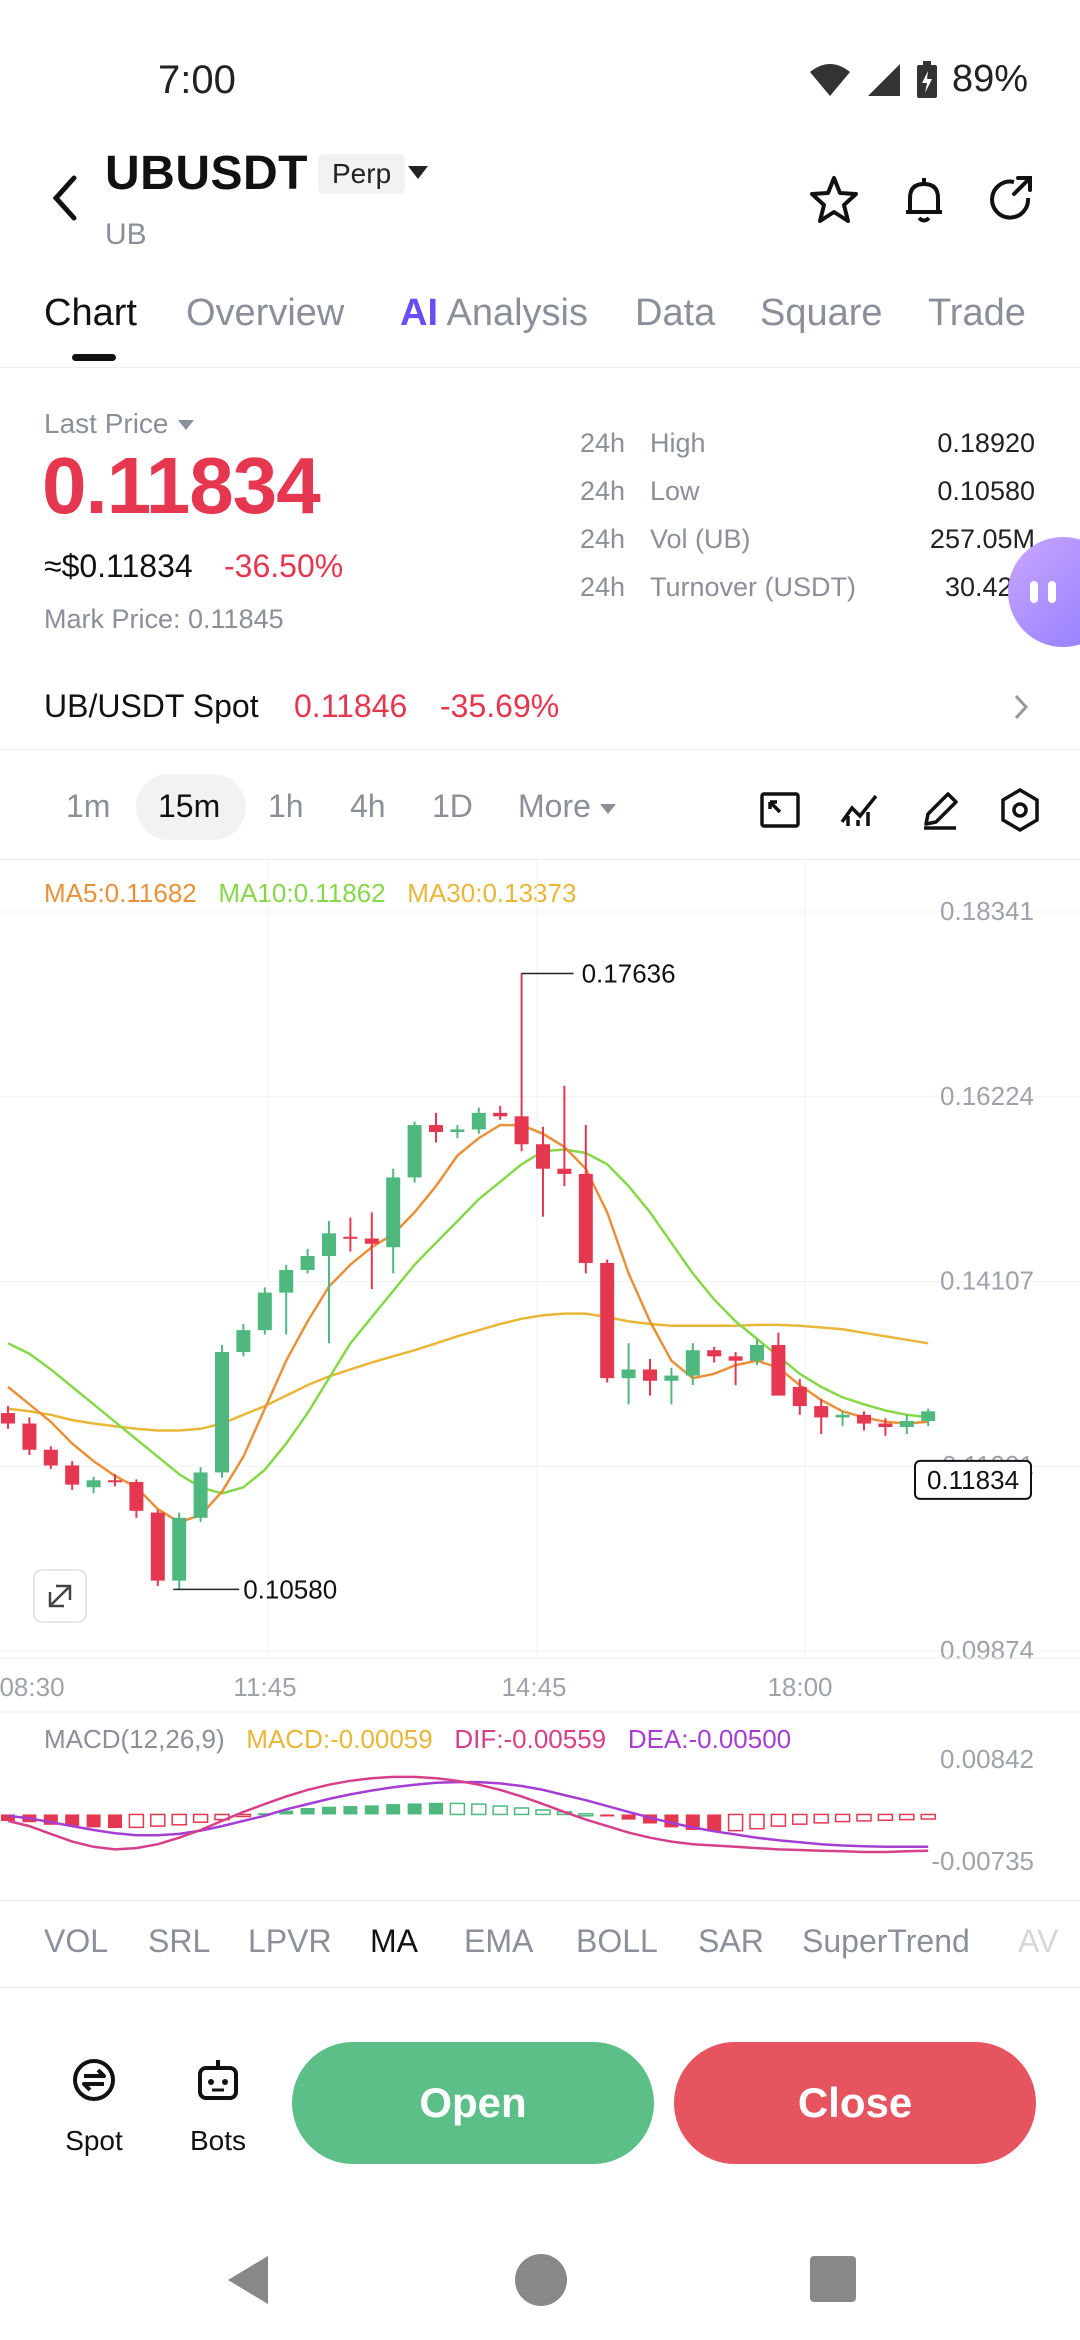  Describe the element at coordinates (940, 810) in the screenshot. I see `draw-pencil-icon` at that location.